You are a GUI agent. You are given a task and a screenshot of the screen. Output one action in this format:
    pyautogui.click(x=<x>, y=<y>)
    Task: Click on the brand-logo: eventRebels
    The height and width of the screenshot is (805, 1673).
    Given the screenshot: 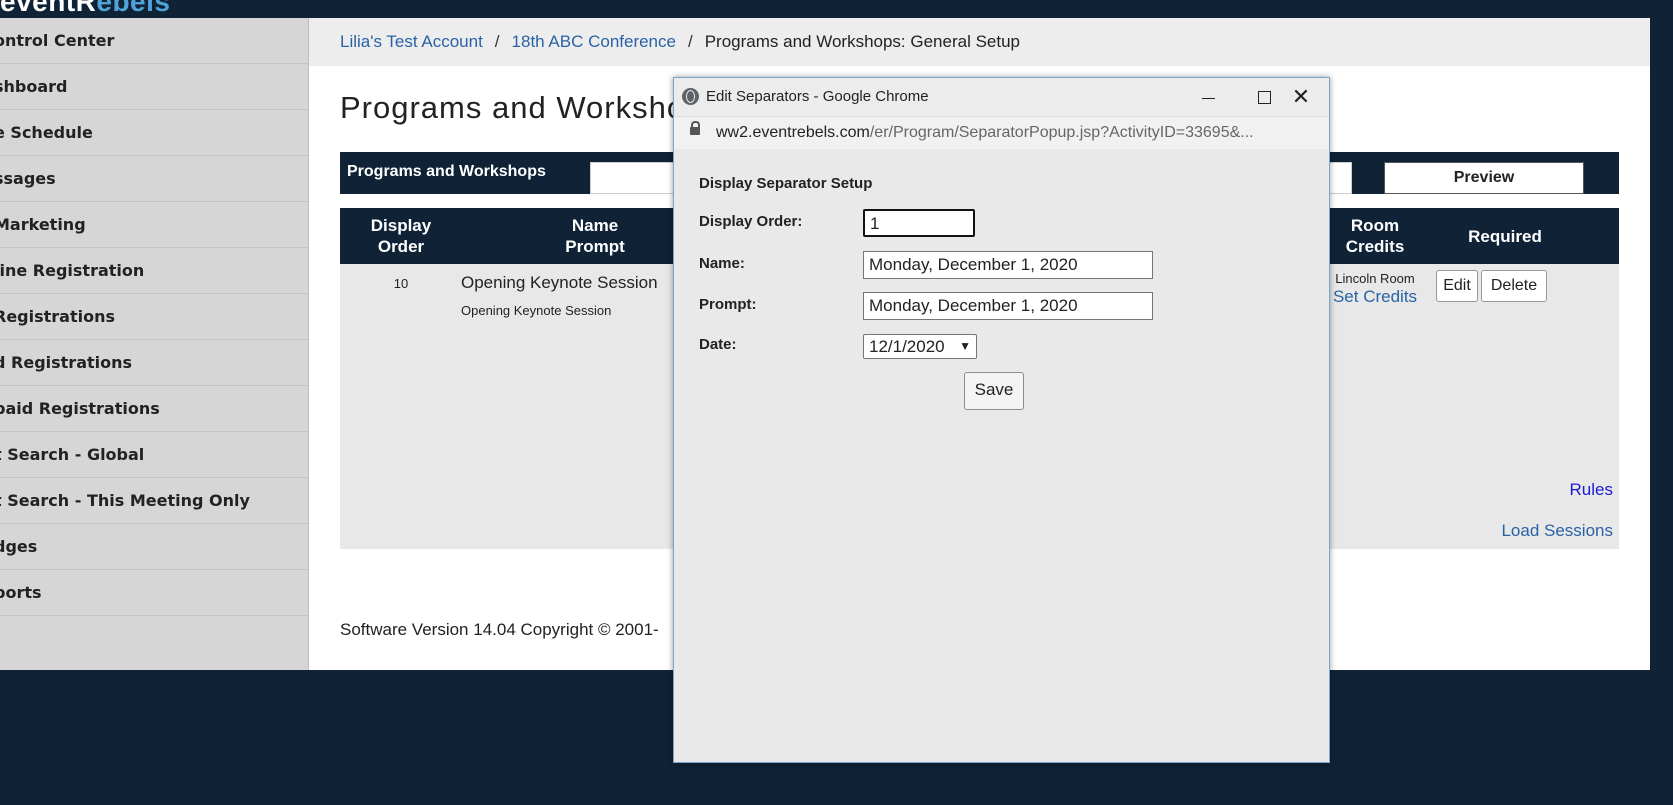 What is the action you would take?
    pyautogui.click(x=85, y=9)
    